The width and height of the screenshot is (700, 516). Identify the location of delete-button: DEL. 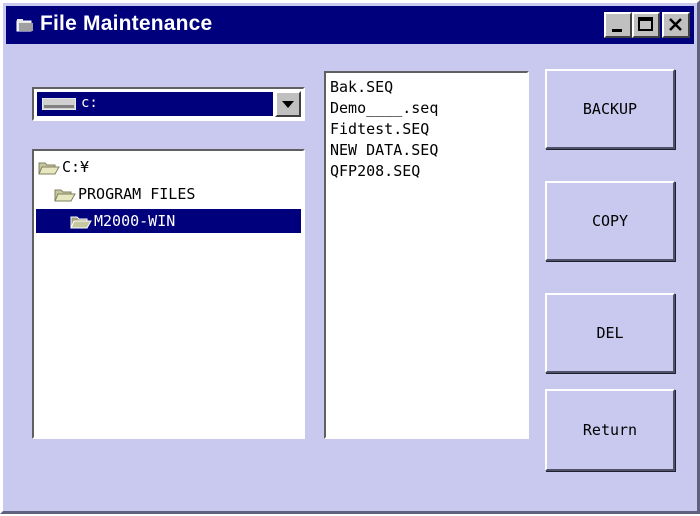
(610, 333).